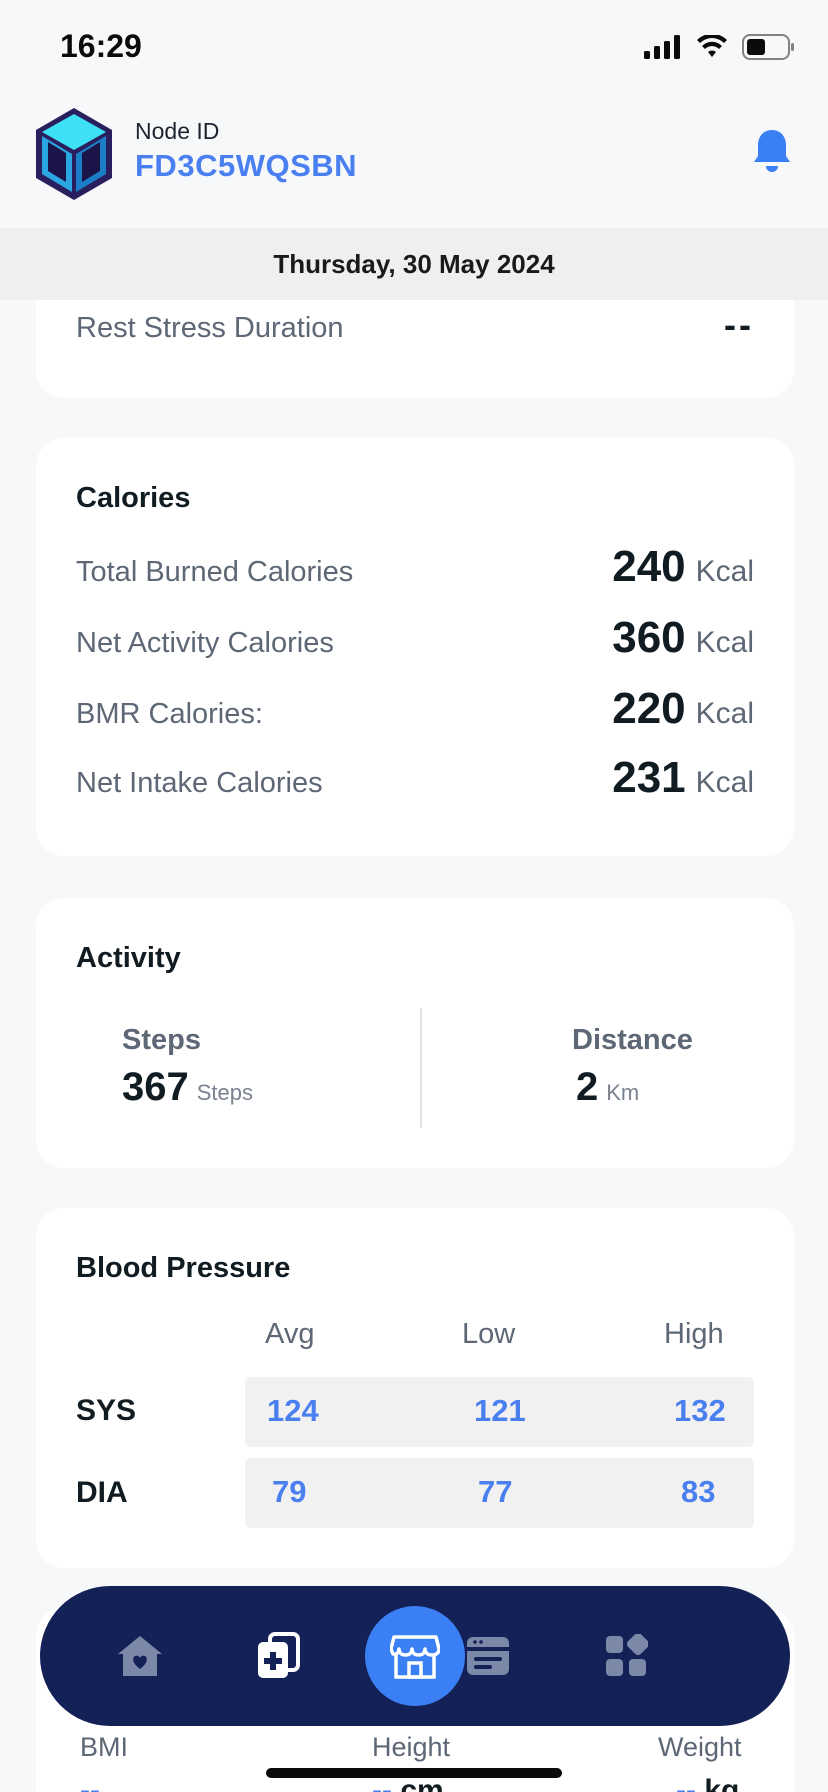 The width and height of the screenshot is (828, 1792). I want to click on weight-number: --, so click(686, 1783).